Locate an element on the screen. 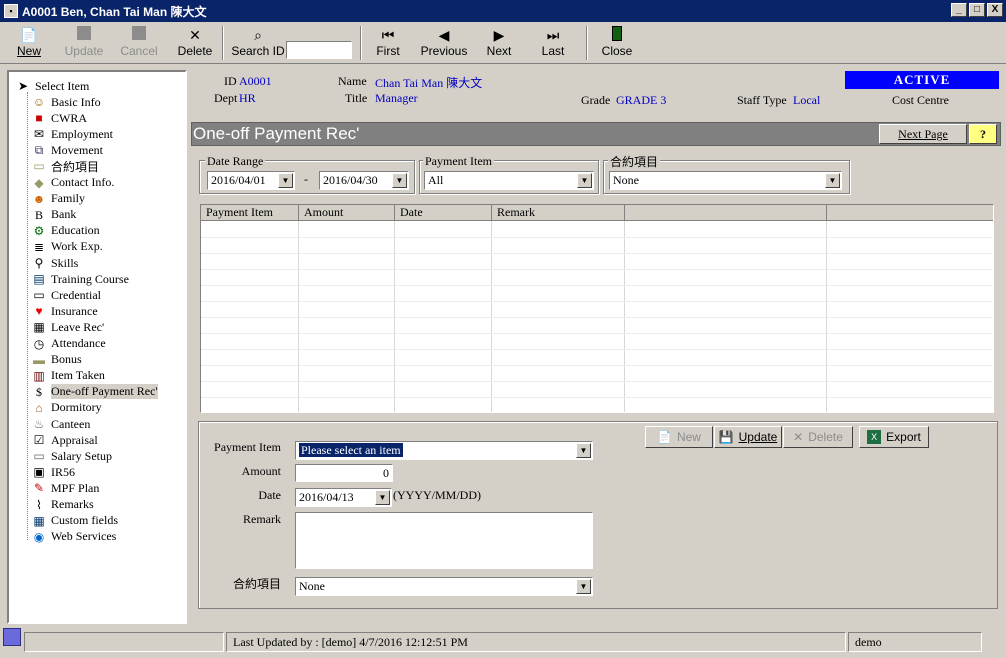 This screenshot has height=658, width=1006. column-header-payment-item: Payment Item is located at coordinates (250, 213).